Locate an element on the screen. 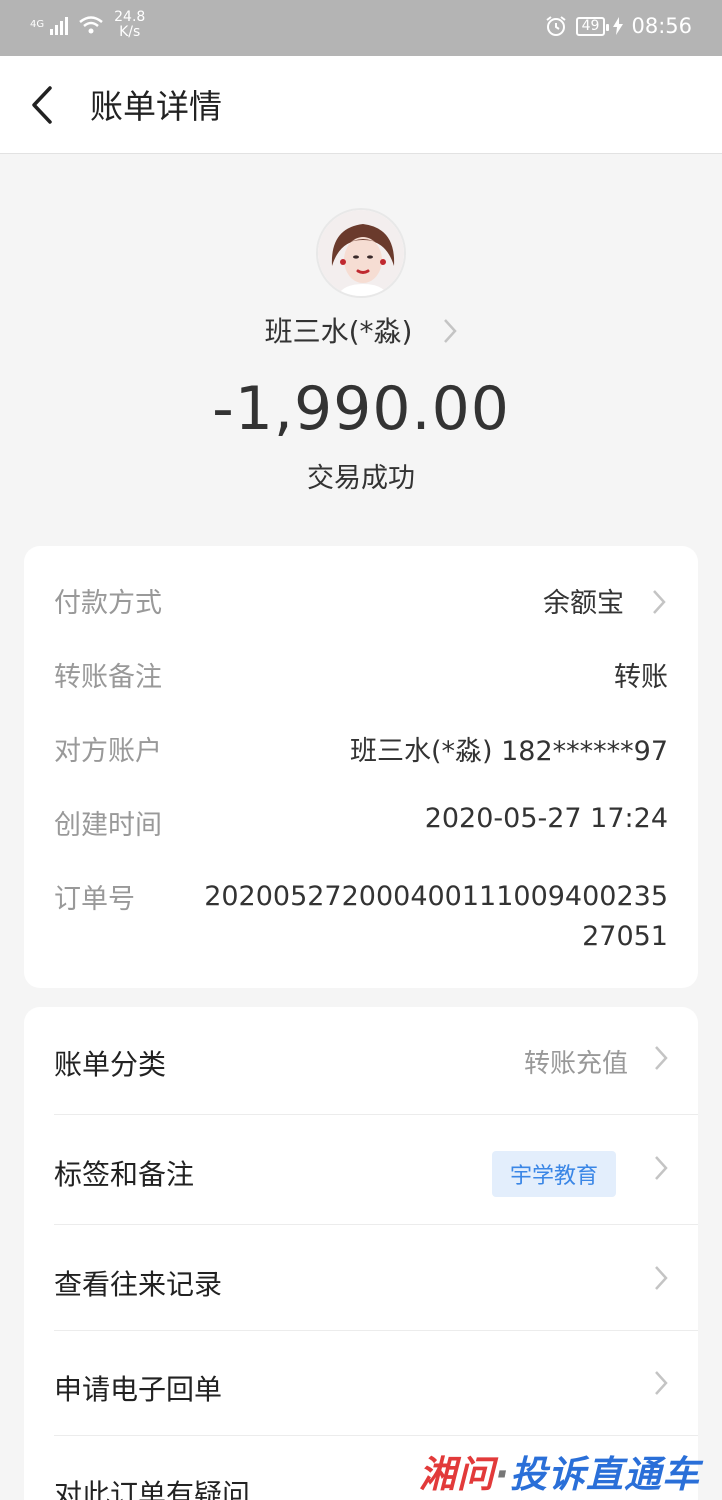  payee-avatar is located at coordinates (361, 253).